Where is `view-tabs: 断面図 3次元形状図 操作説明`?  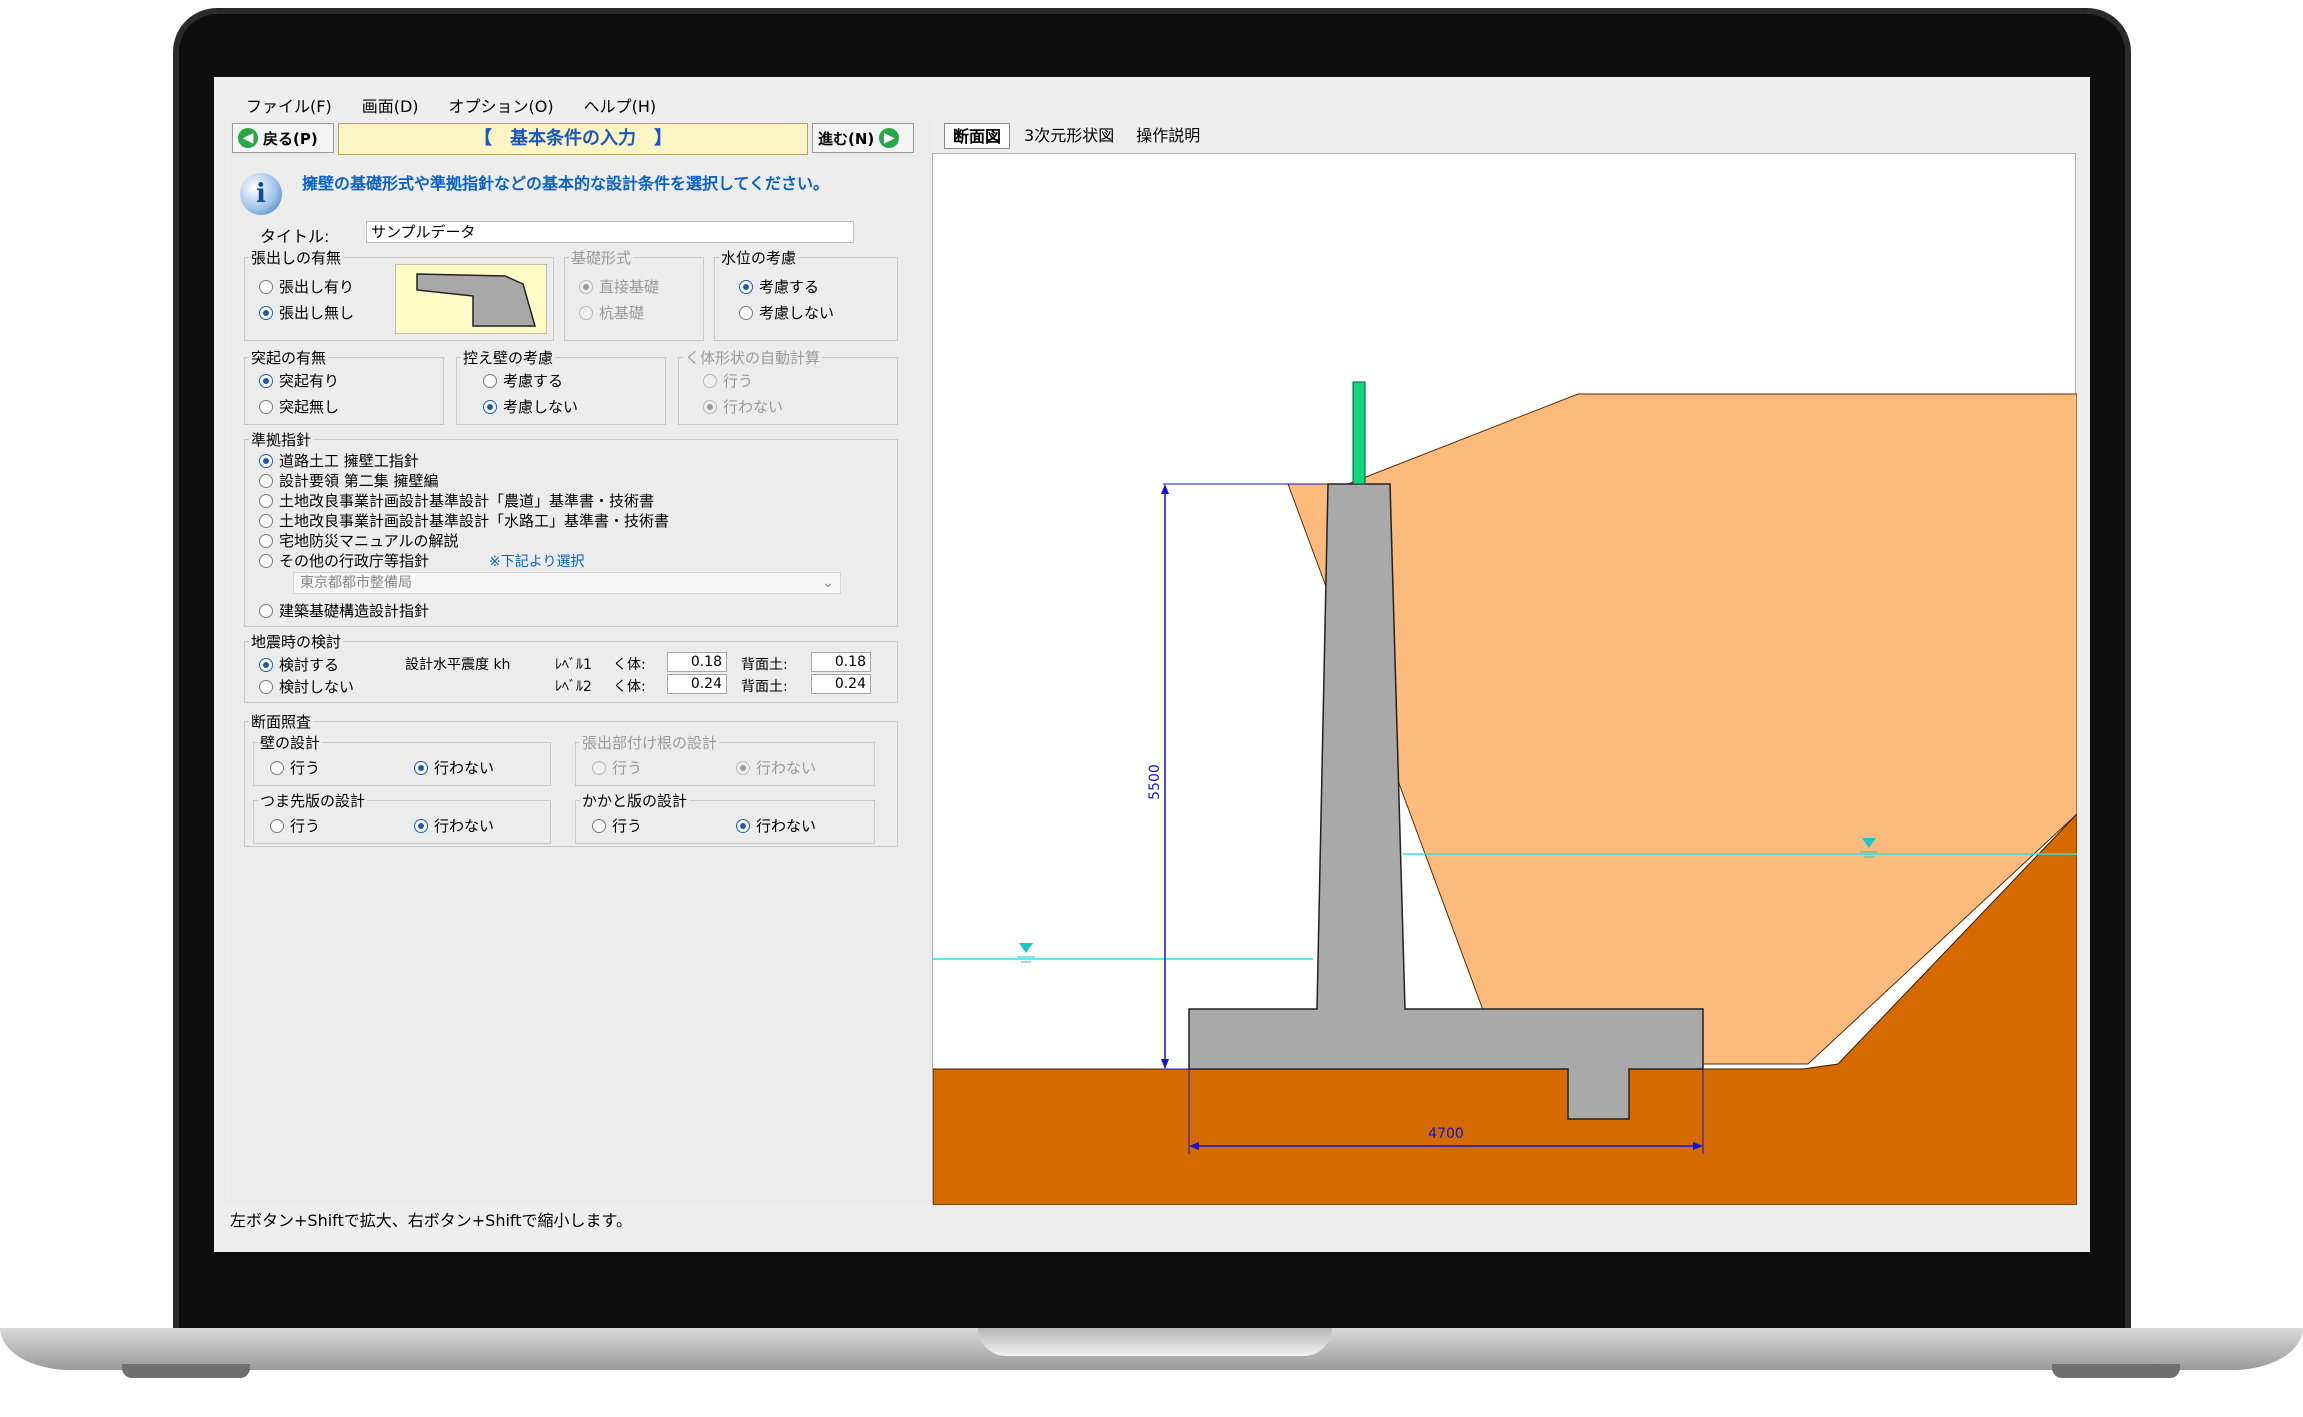 view-tabs: 断面図 3次元形状図 操作説明 is located at coordinates (1076, 136).